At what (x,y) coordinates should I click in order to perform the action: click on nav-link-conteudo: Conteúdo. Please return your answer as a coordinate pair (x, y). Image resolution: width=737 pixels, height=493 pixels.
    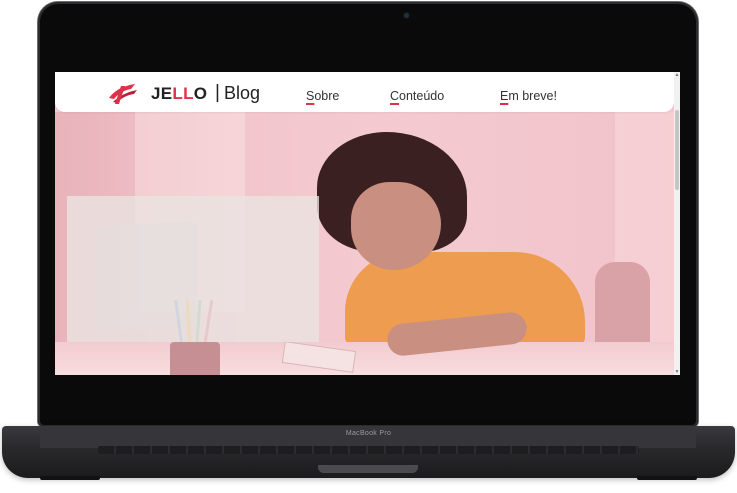
    Looking at the image, I should click on (417, 96).